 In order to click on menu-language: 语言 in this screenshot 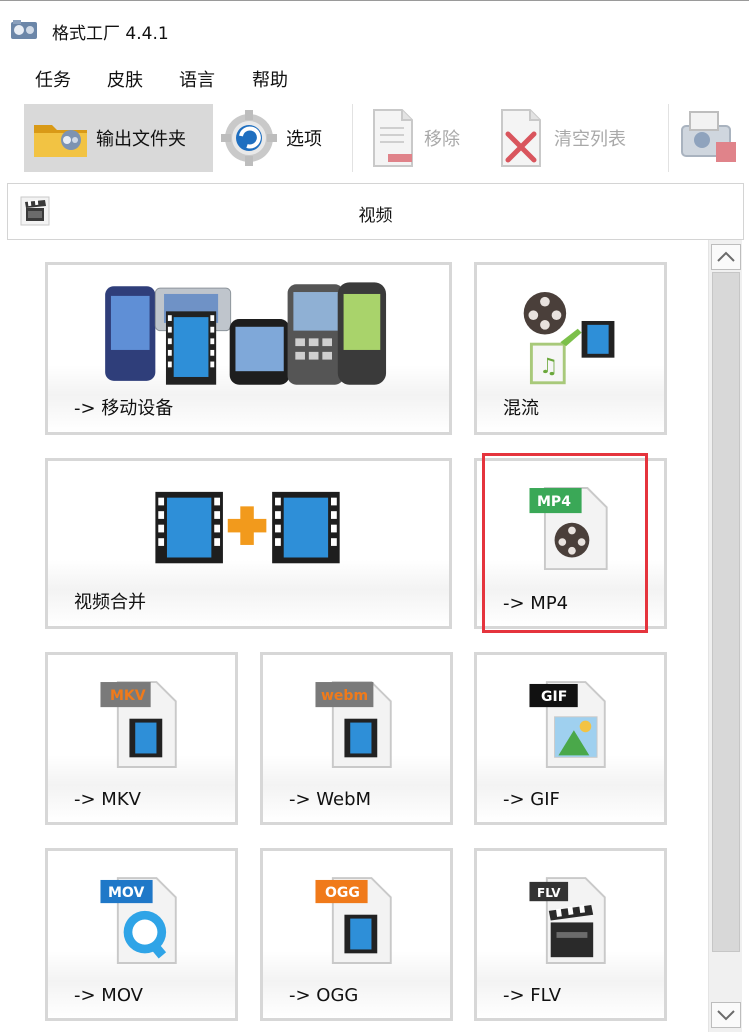, I will do `click(197, 79)`.